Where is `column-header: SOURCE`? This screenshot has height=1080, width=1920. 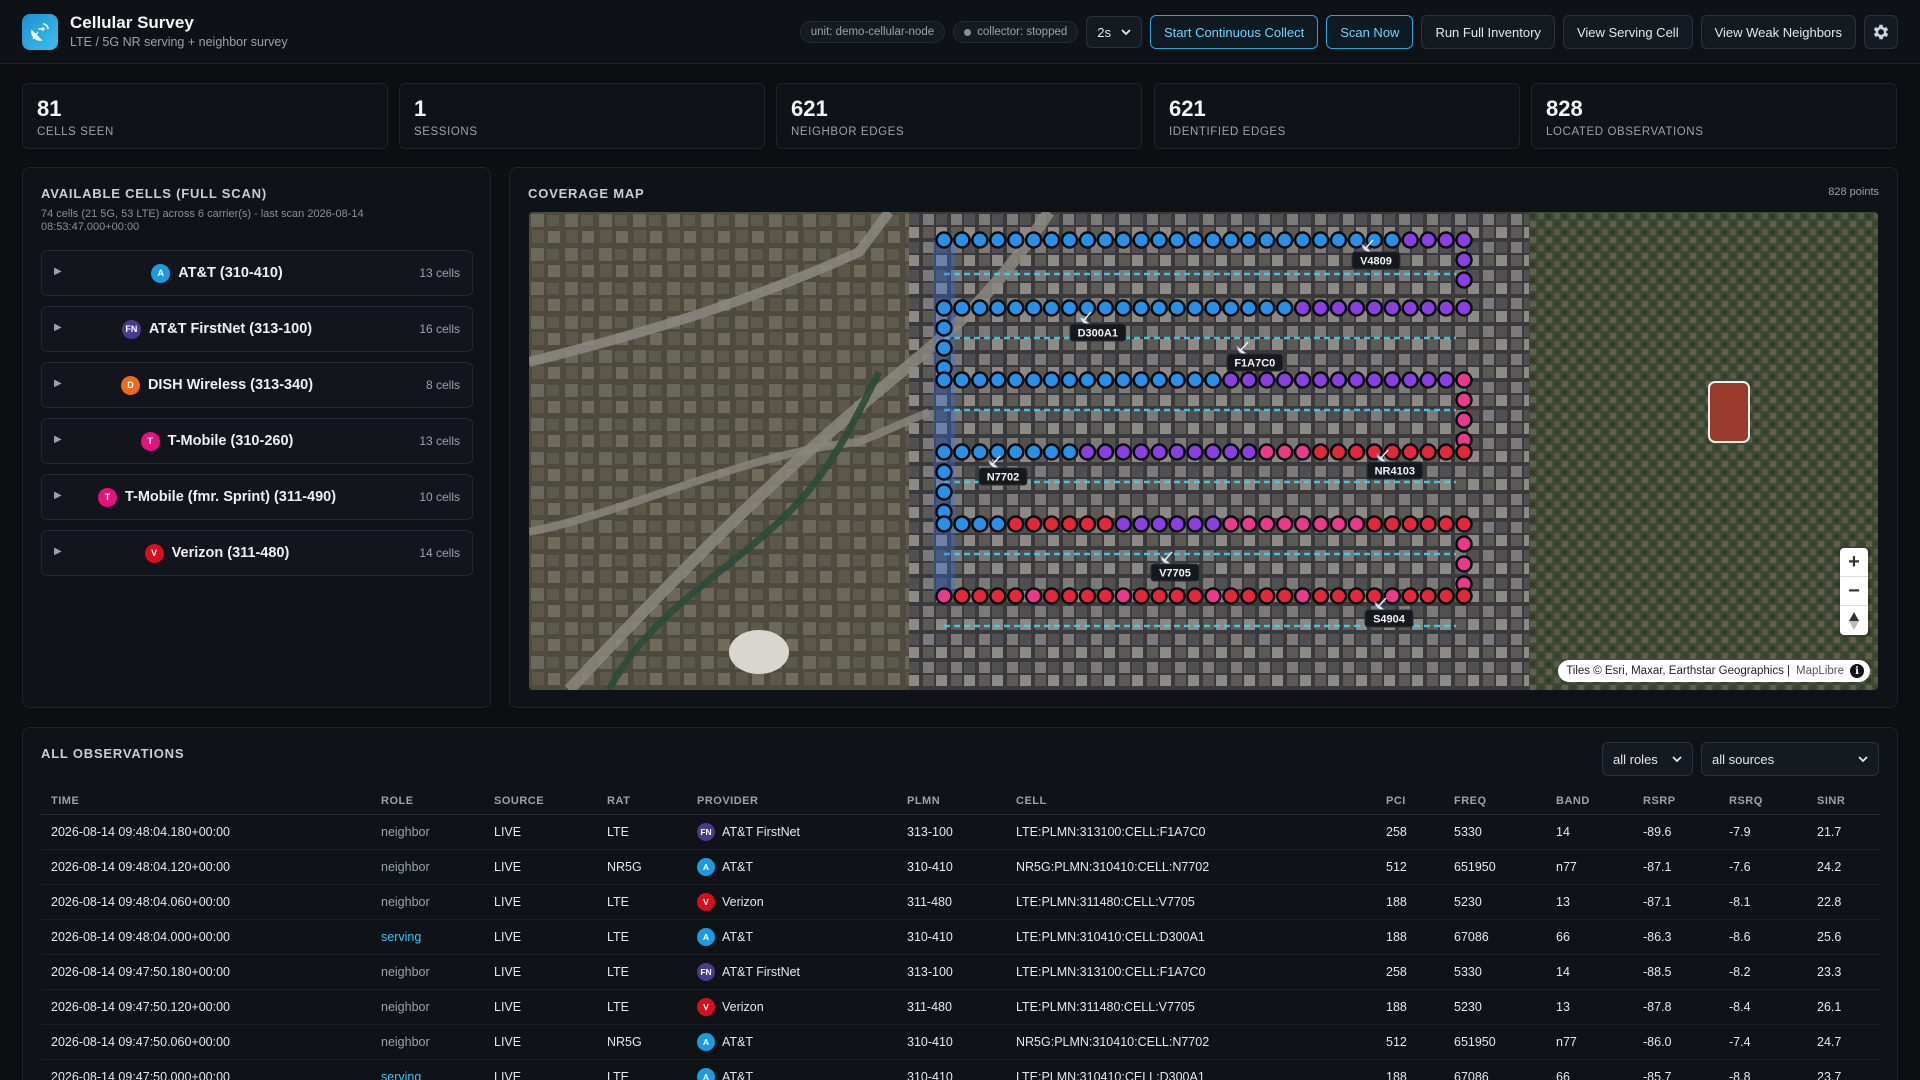 column-header: SOURCE is located at coordinates (540, 801).